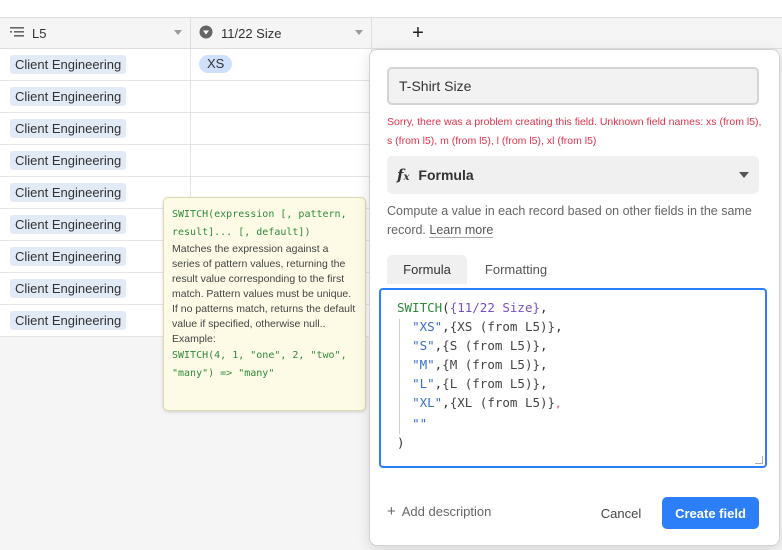 The height and width of the screenshot is (550, 782). What do you see at coordinates (573, 175) in the screenshot?
I see `field-type-select: fx Formula` at bounding box center [573, 175].